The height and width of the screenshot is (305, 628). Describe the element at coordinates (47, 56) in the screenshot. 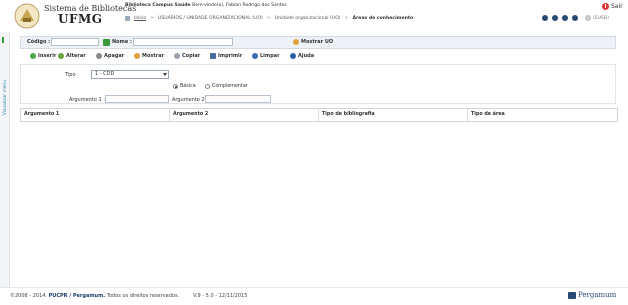

I see `insert-label: Inserir` at that location.